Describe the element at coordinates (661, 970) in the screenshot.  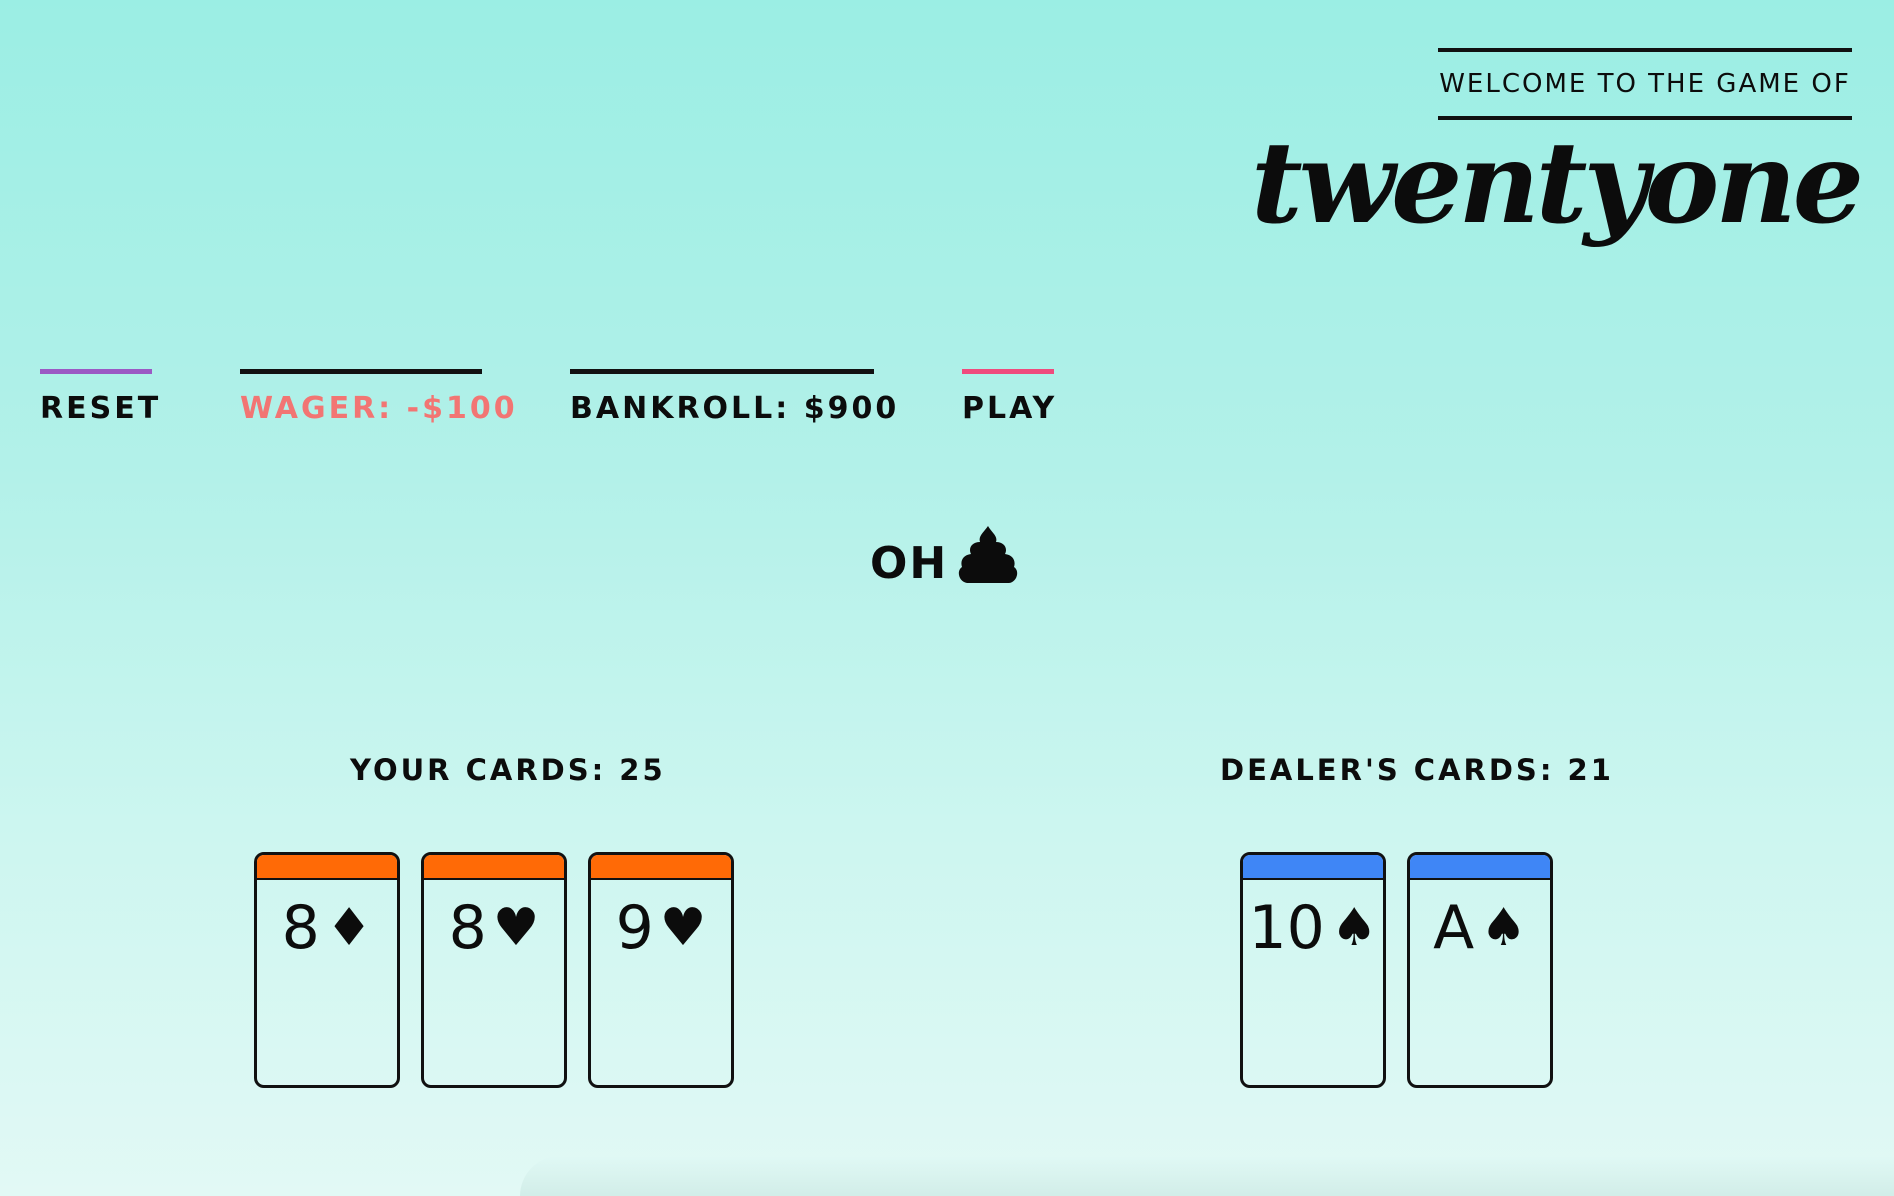
I see `player-card: 9 ♥` at that location.